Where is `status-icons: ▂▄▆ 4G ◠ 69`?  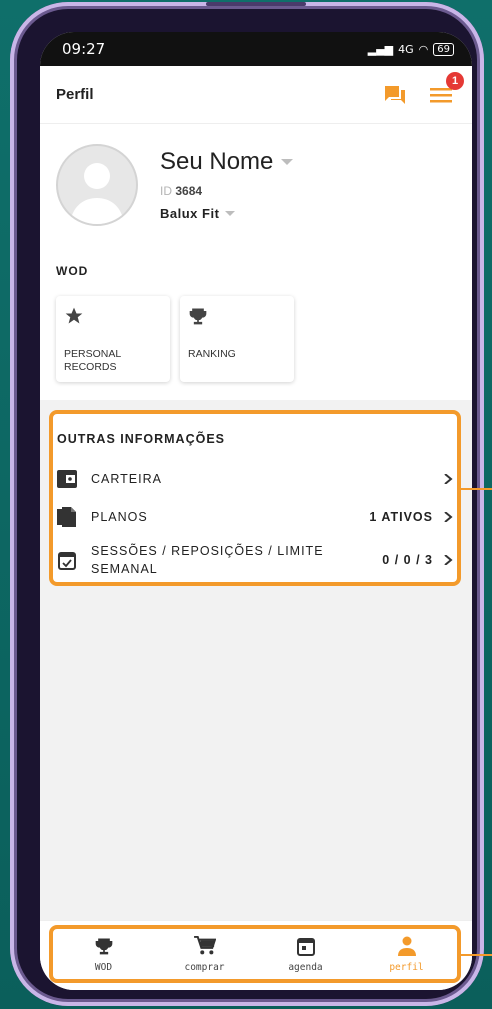
status-icons: ▂▄▆ 4G ◠ 69 is located at coordinates (410, 49).